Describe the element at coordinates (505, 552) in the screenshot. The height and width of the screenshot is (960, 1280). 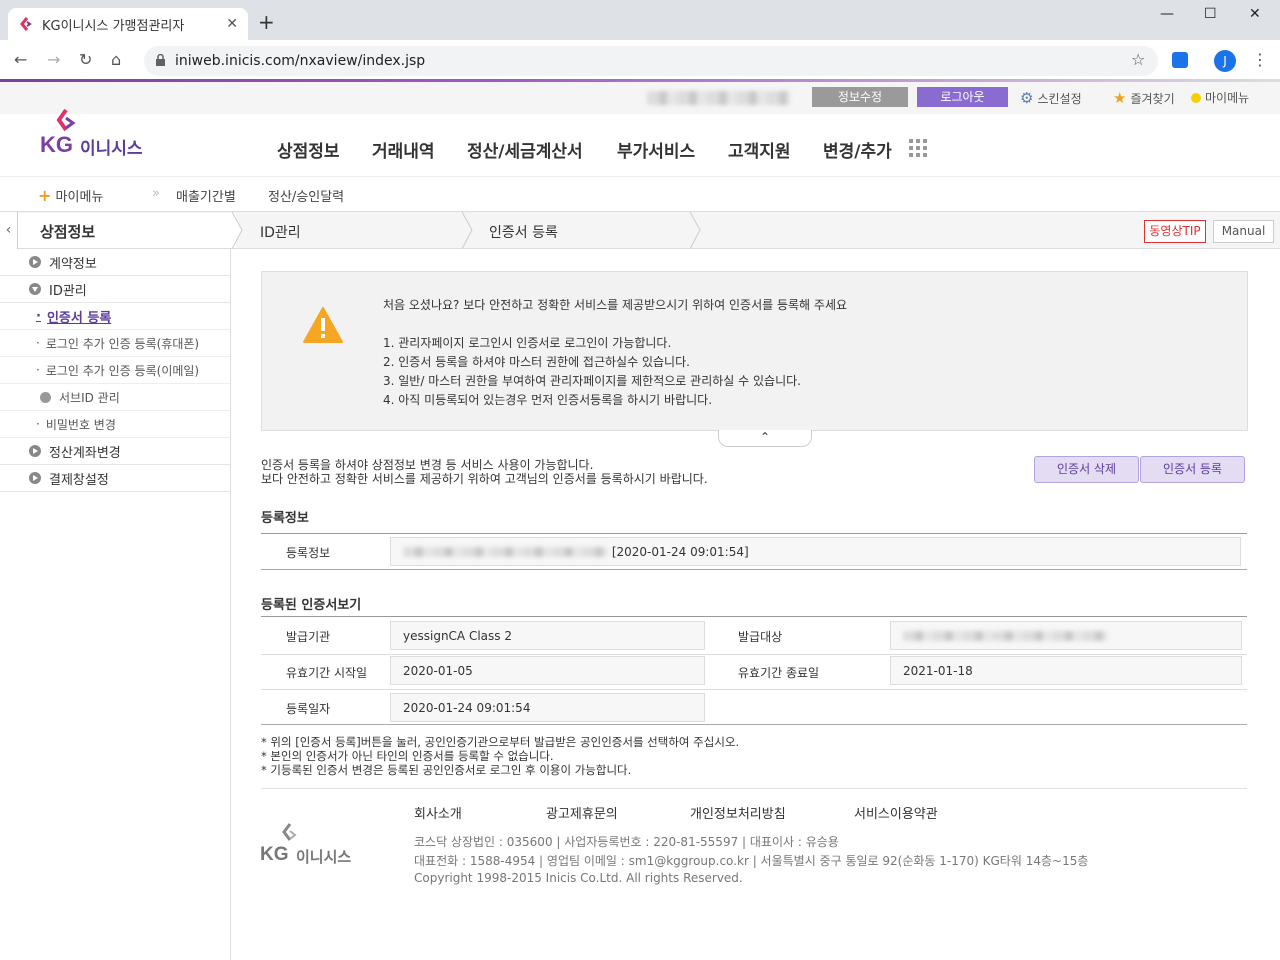
I see `blurred-value` at that location.